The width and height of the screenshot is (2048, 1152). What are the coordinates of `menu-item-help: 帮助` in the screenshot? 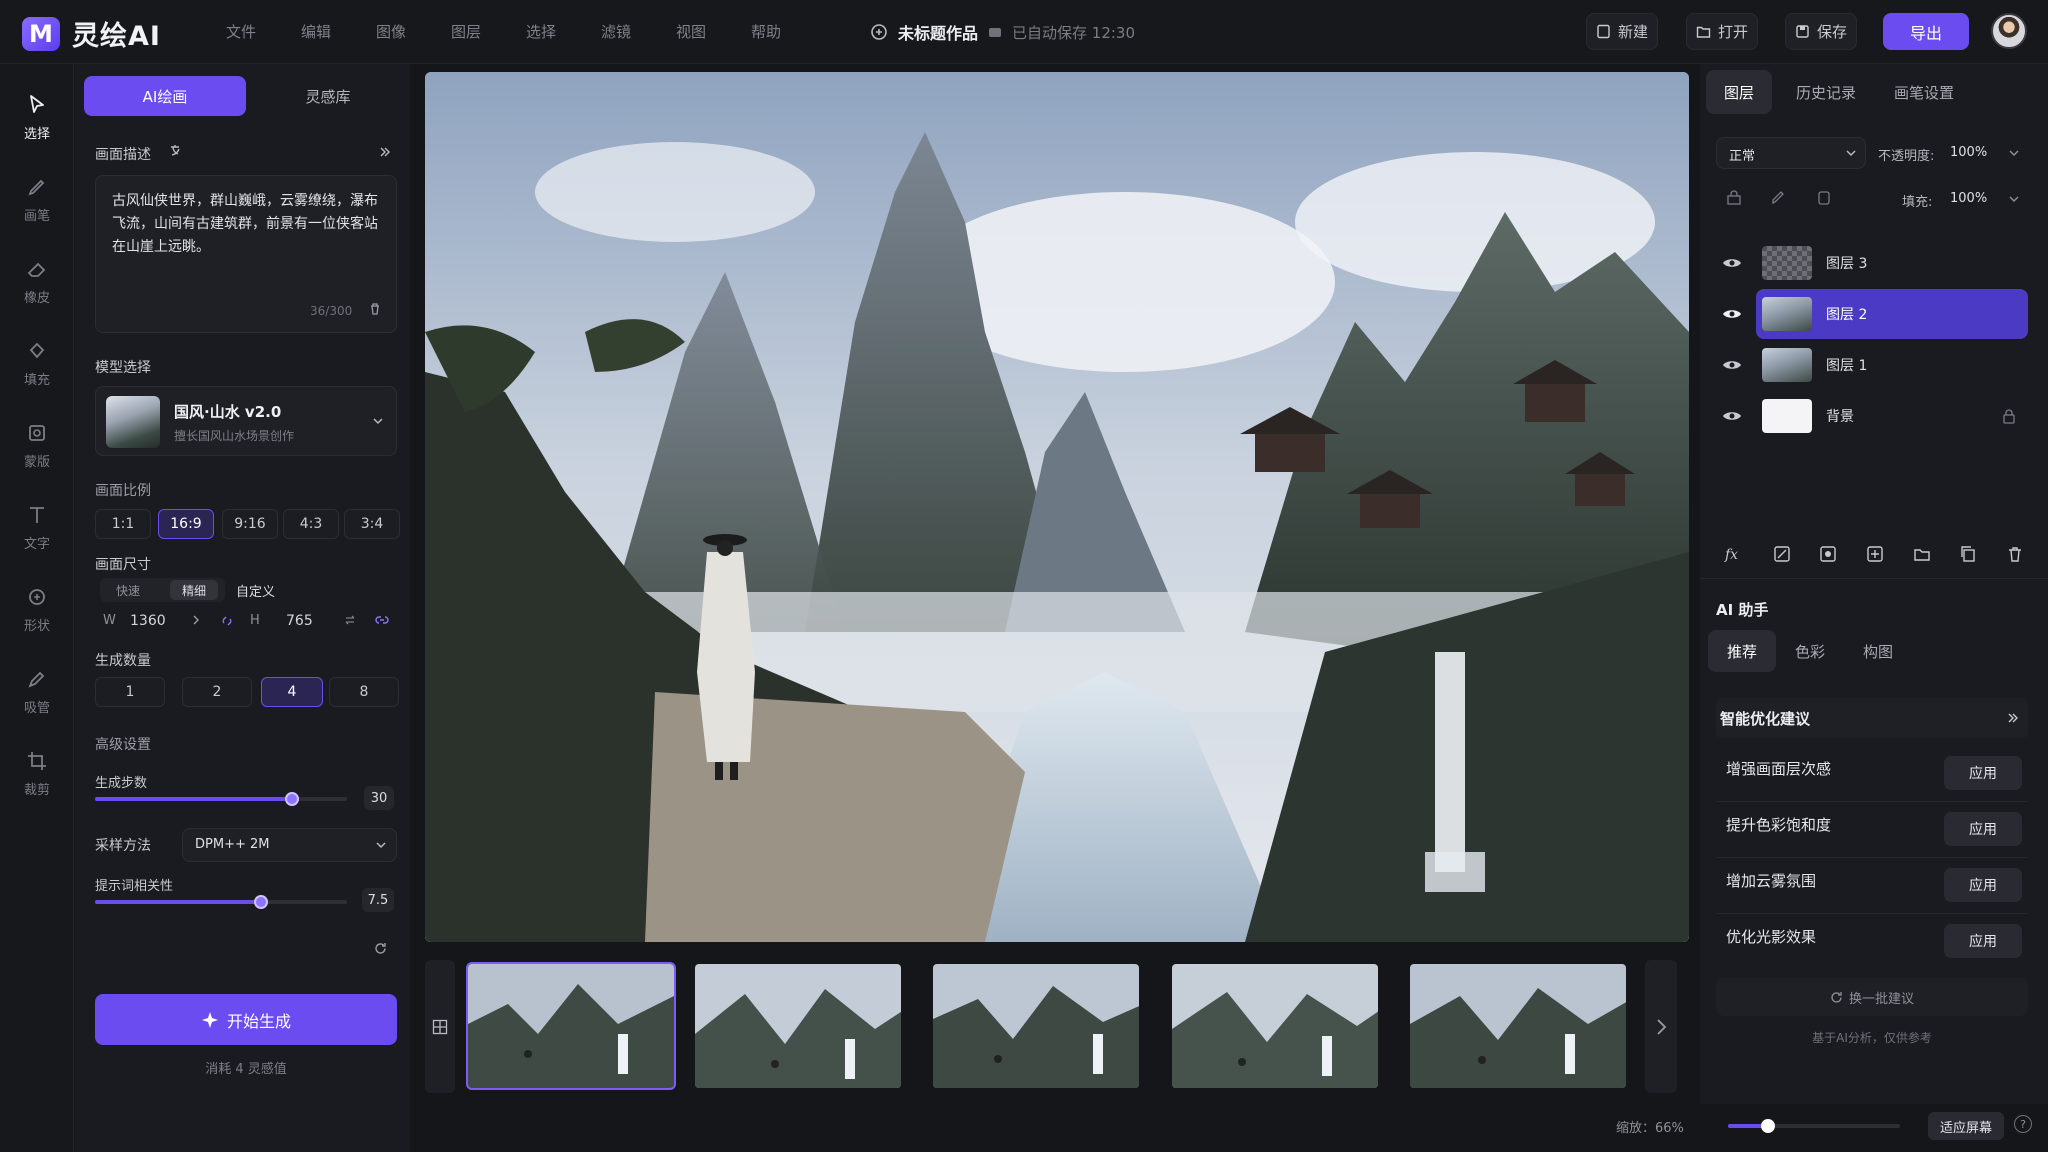 It's located at (788, 31).